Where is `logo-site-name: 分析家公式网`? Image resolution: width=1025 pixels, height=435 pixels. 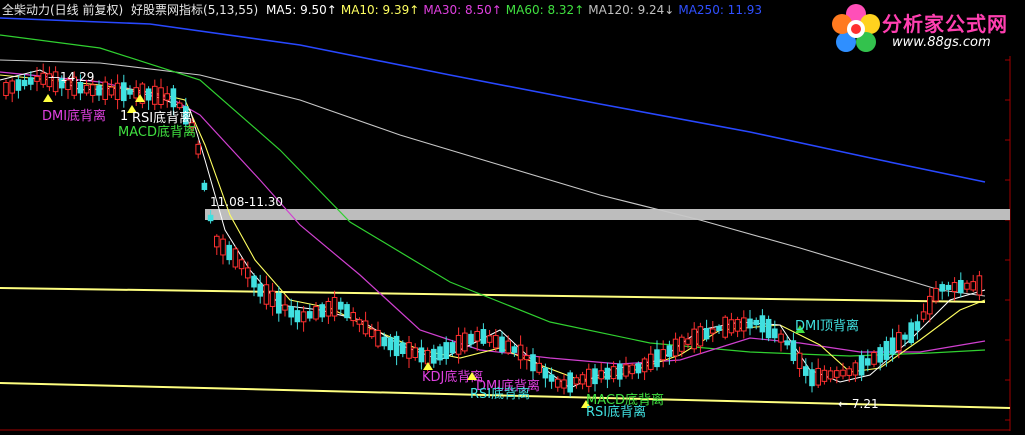 logo-site-name: 分析家公式网 is located at coordinates (945, 24).